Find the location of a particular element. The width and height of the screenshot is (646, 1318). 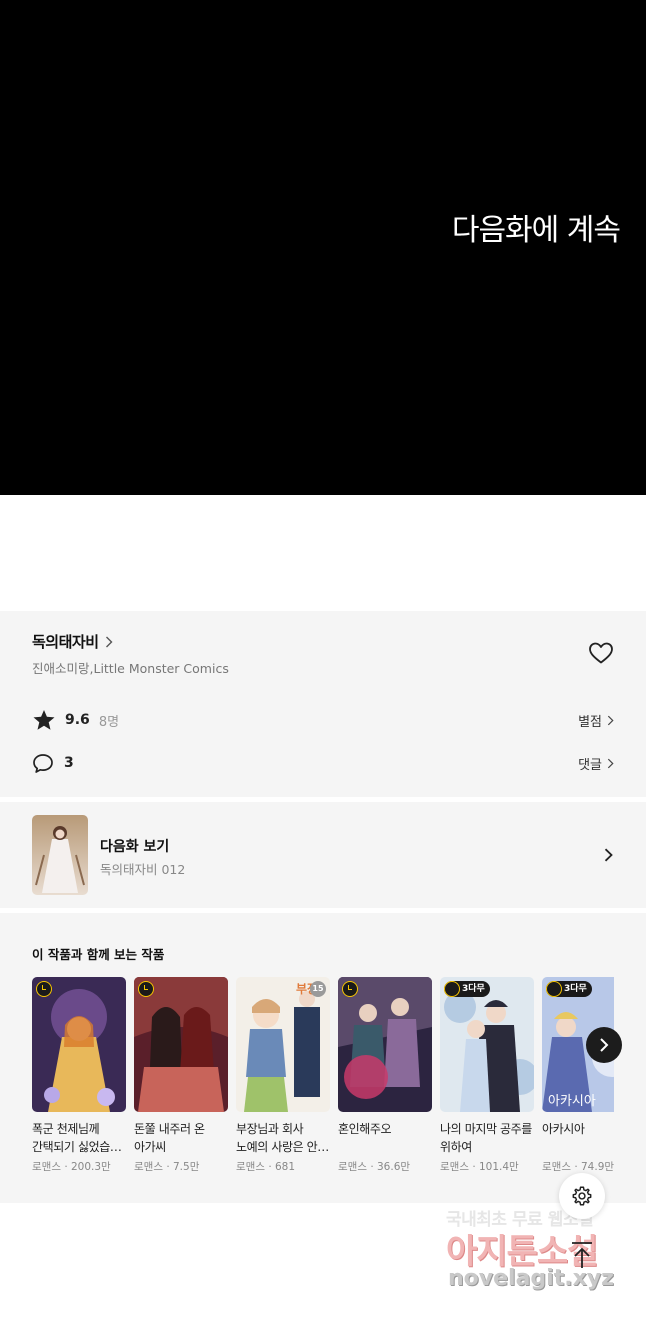

recommendation-card: 돈쭐 내주러 온 아가씨 로맨스 · 7.5만 is located at coordinates (181, 1075).